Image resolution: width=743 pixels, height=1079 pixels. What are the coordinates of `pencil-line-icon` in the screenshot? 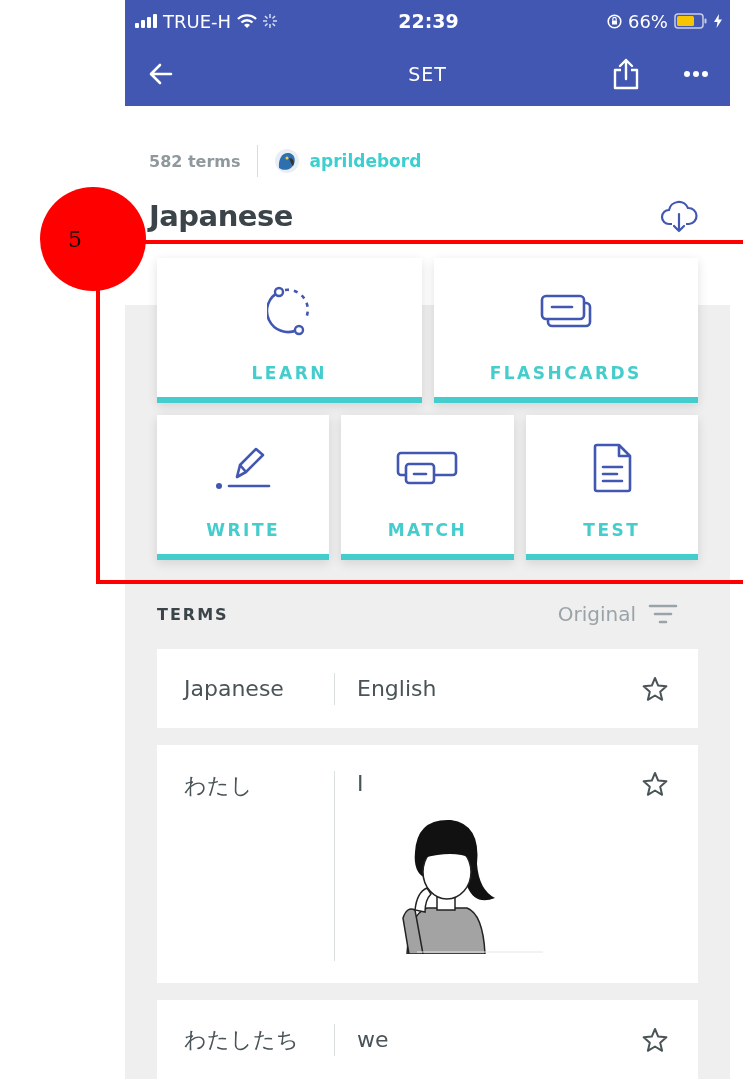 It's located at (243, 468).